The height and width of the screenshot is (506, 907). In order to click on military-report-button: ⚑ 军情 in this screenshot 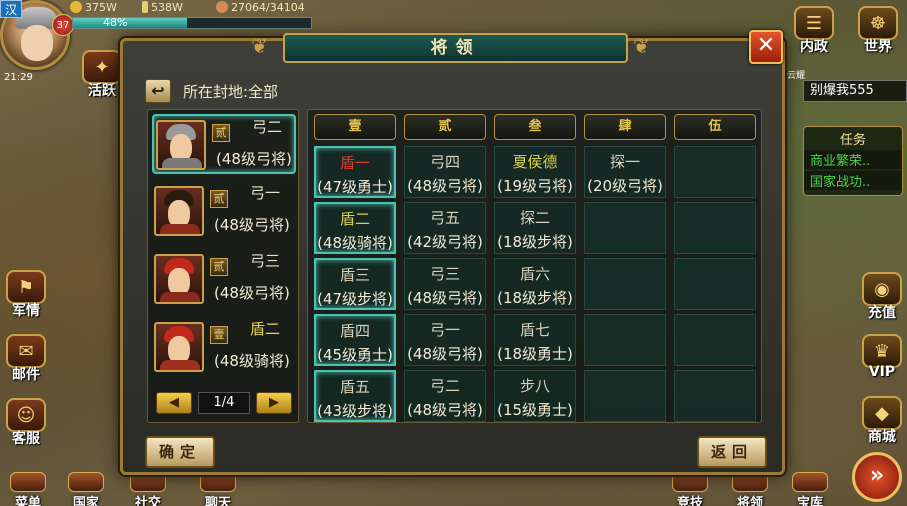, I will do `click(26, 296)`.